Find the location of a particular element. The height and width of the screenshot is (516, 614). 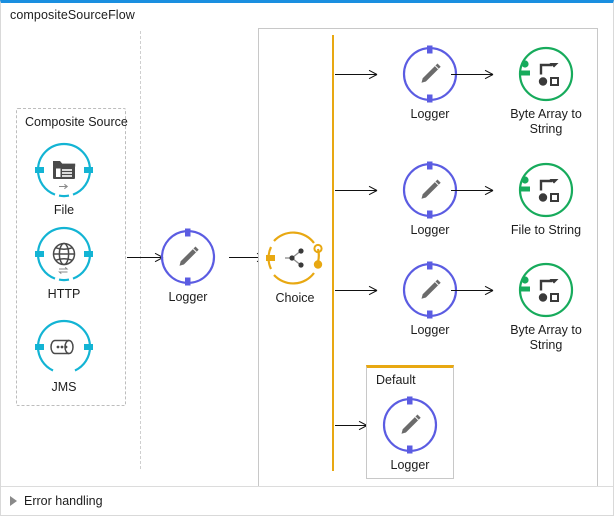

node-file: File is located at coordinates (64, 179).